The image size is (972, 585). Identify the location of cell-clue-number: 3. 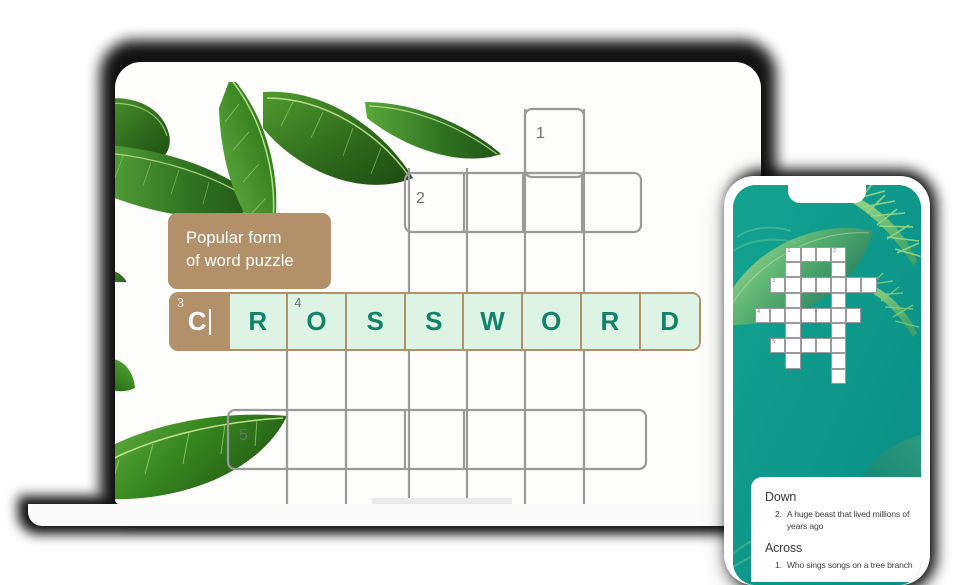
(181, 303).